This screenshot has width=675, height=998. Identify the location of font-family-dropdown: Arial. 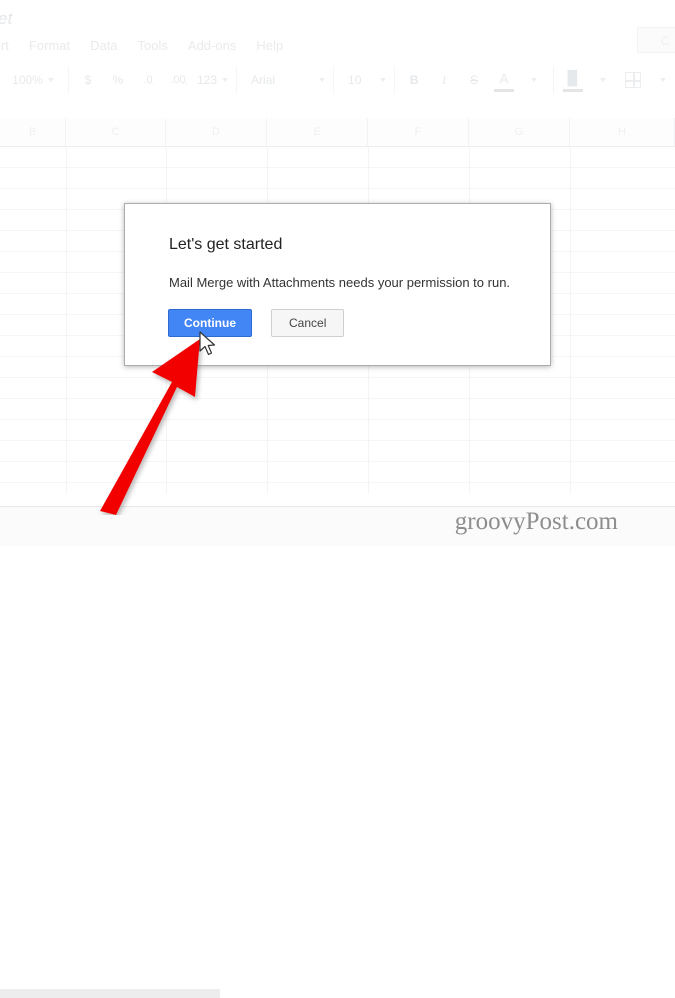
(285, 80).